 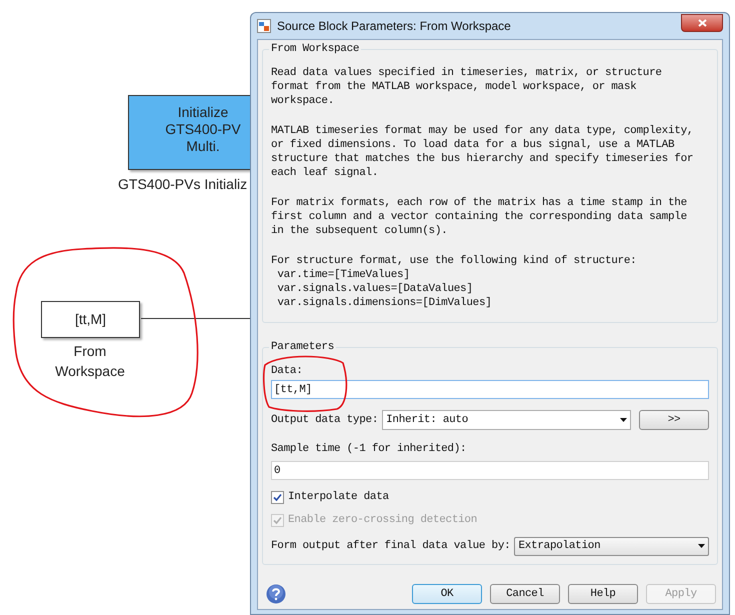 I want to click on input-field: [tt,M], so click(x=490, y=389).